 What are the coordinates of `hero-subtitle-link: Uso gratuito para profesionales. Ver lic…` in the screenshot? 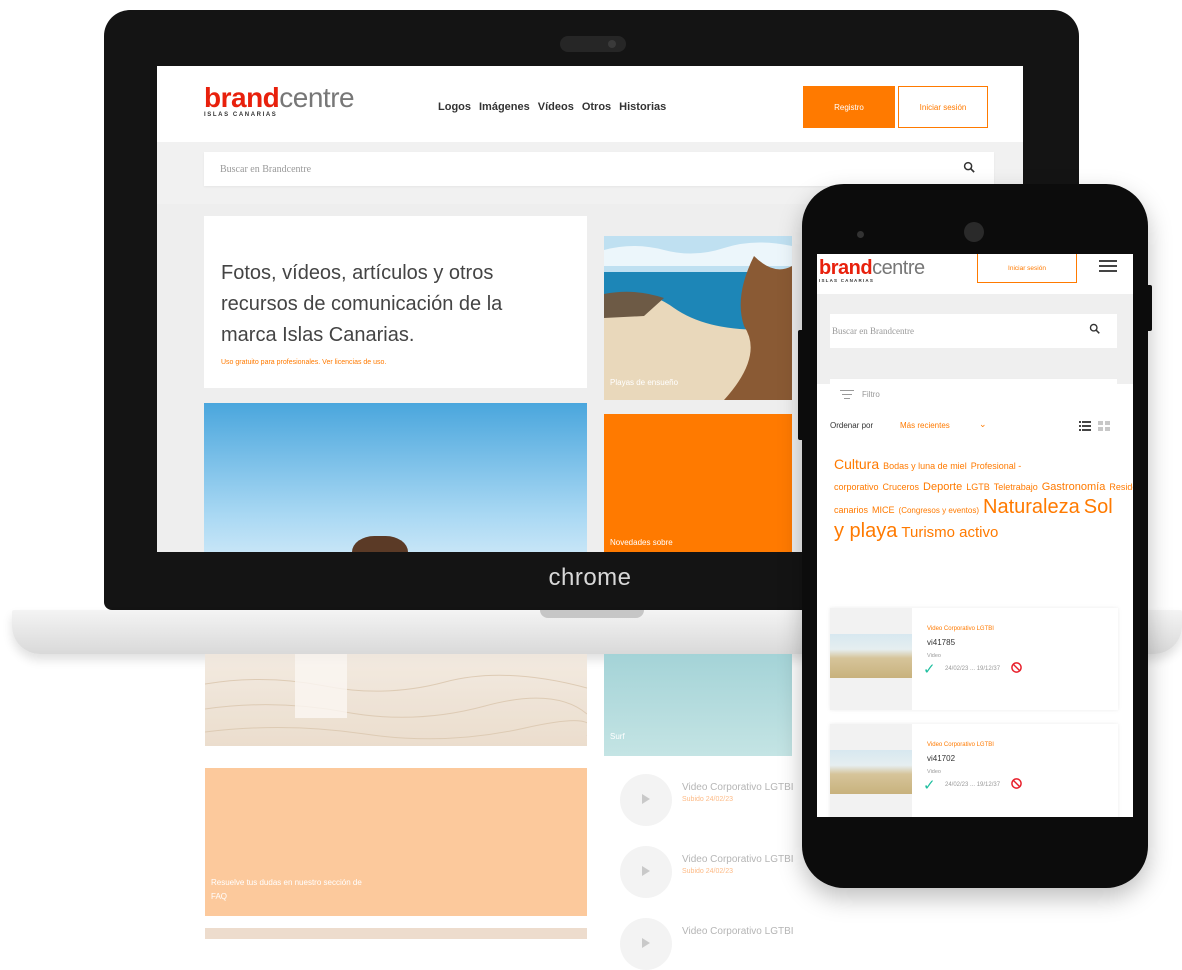 It's located at (303, 362).